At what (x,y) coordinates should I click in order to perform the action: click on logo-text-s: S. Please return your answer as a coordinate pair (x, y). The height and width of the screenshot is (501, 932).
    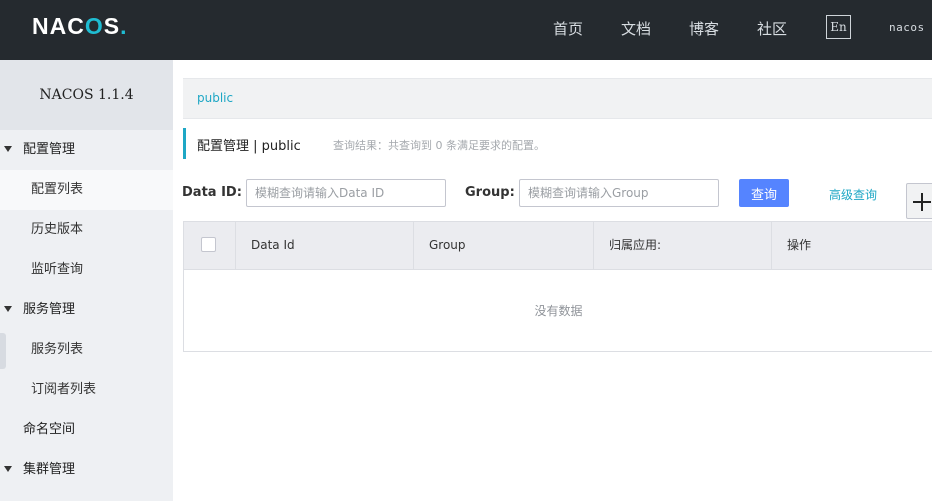
    Looking at the image, I should click on (112, 26).